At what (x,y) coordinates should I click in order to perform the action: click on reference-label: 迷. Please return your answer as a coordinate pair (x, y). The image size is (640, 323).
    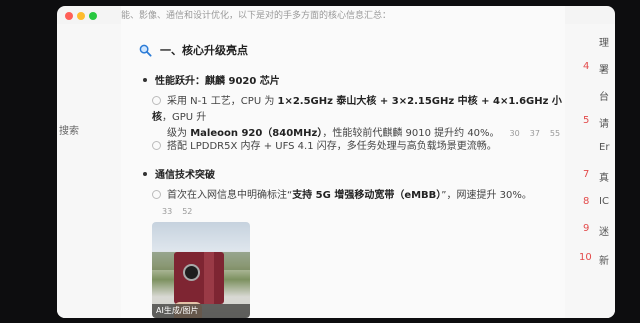
    Looking at the image, I should click on (604, 232).